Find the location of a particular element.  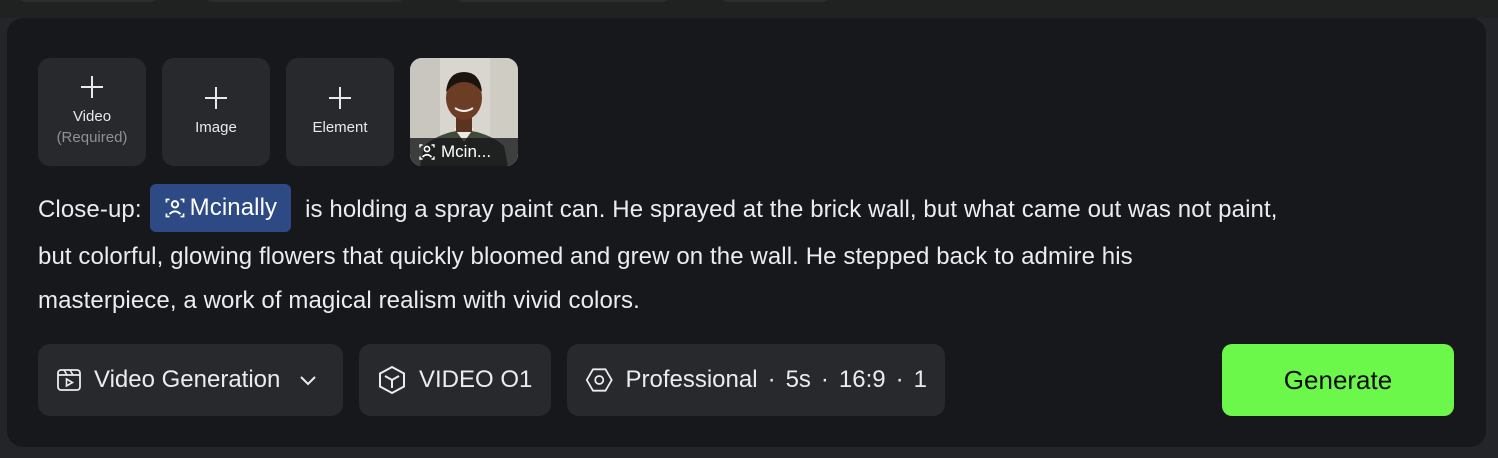

settings-summary: Professional · 5s · 16:9 · 1 is located at coordinates (776, 380).